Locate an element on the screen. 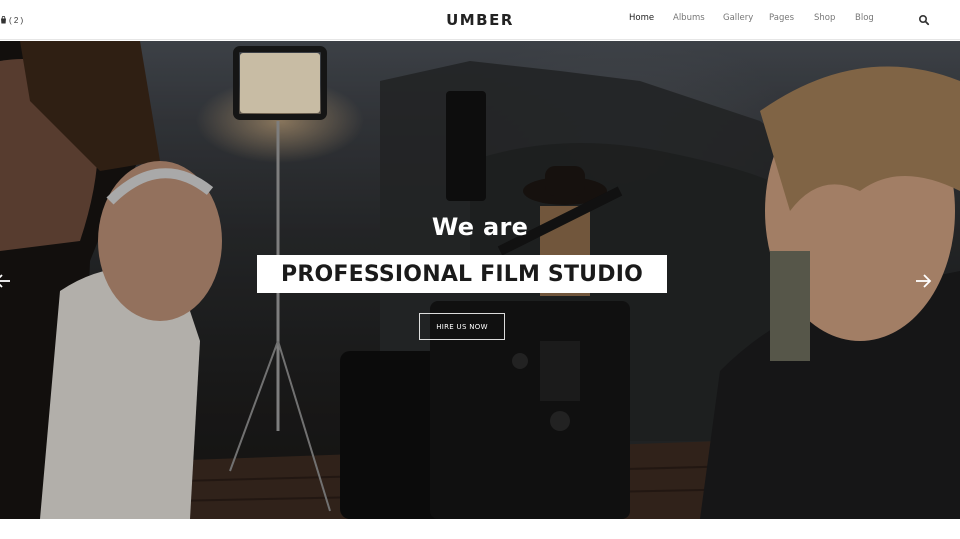  arrow-right-icon is located at coordinates (924, 281).